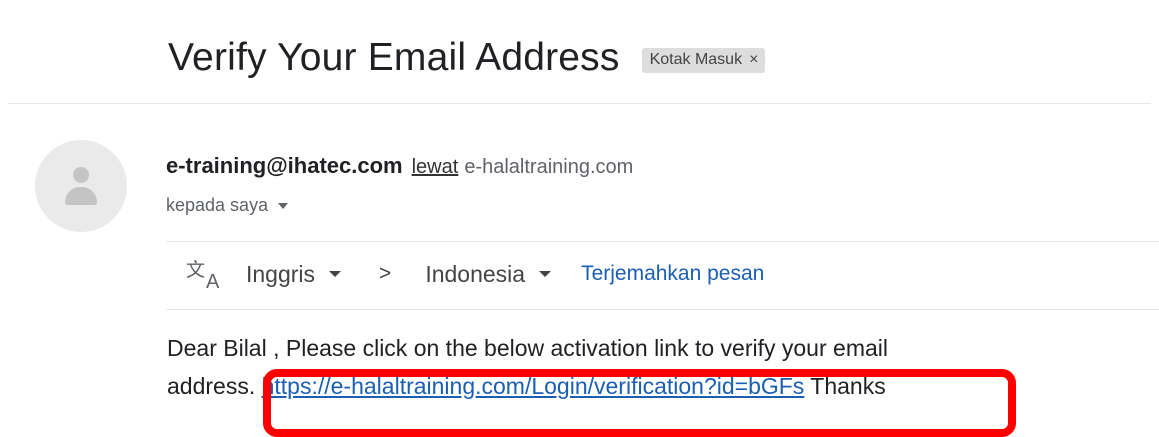 Image resolution: width=1159 pixels, height=437 pixels. I want to click on target-language-label: Indonesia, so click(475, 273).